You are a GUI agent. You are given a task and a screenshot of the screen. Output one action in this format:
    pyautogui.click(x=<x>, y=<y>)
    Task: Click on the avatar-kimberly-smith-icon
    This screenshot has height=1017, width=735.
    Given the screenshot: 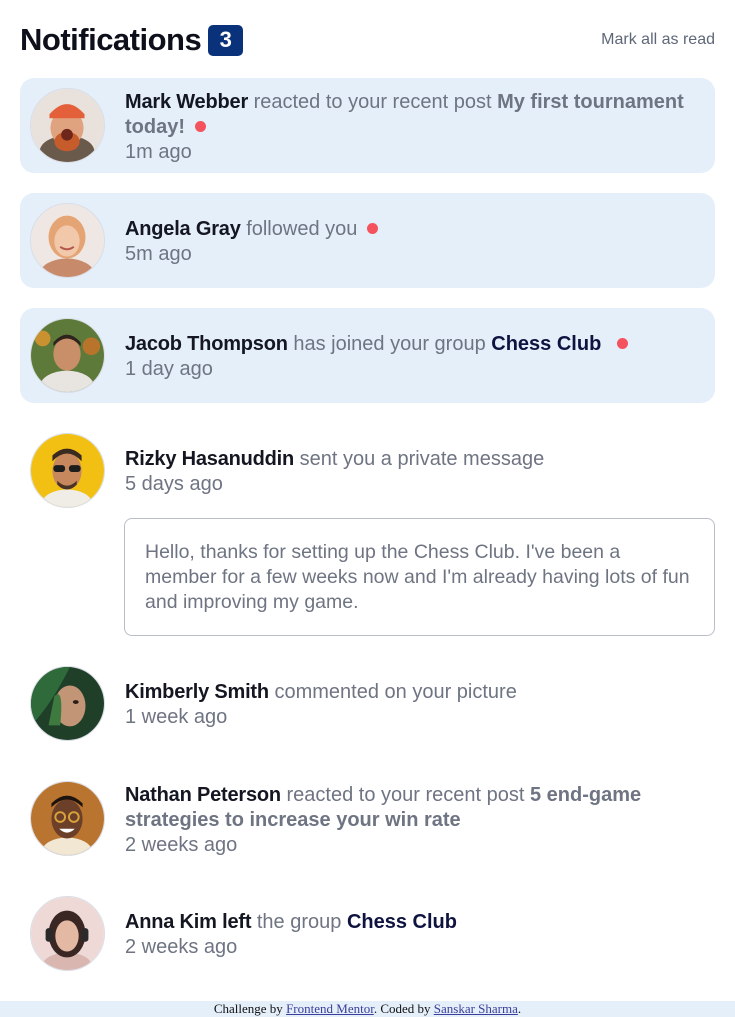 What is the action you would take?
    pyautogui.click(x=67, y=703)
    